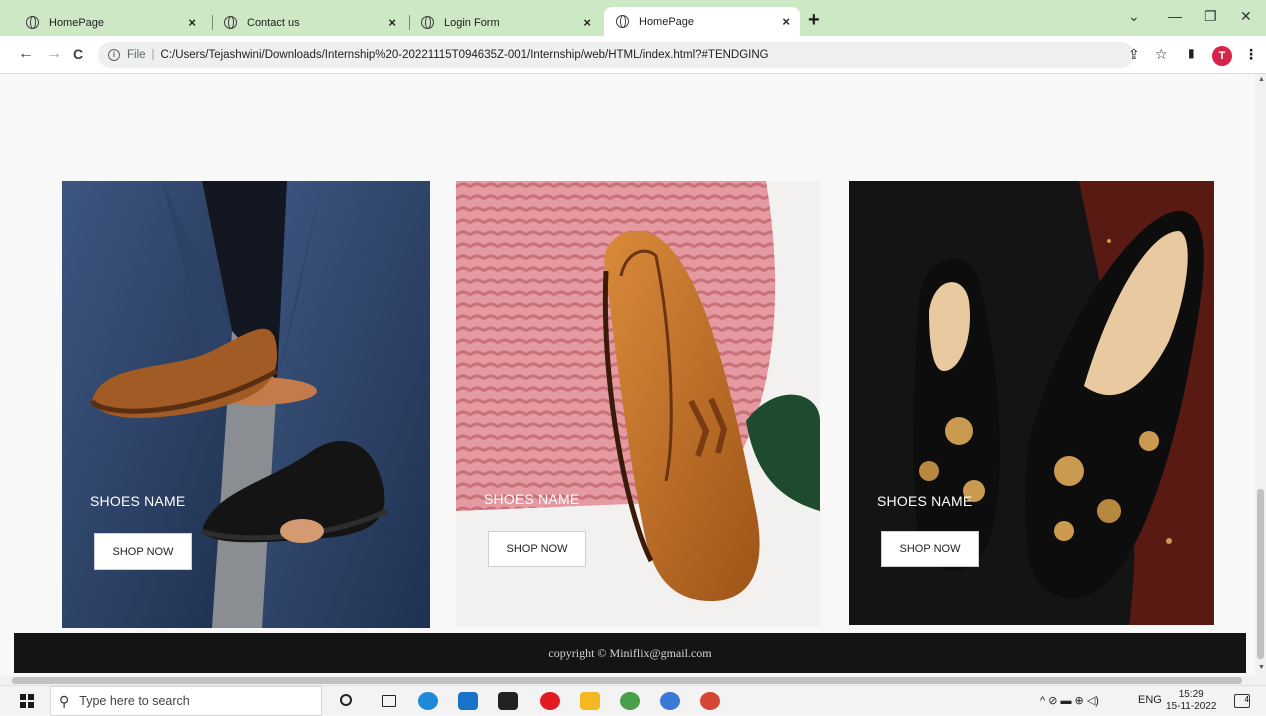  I want to click on clock-time: 15:29, so click(1191, 694).